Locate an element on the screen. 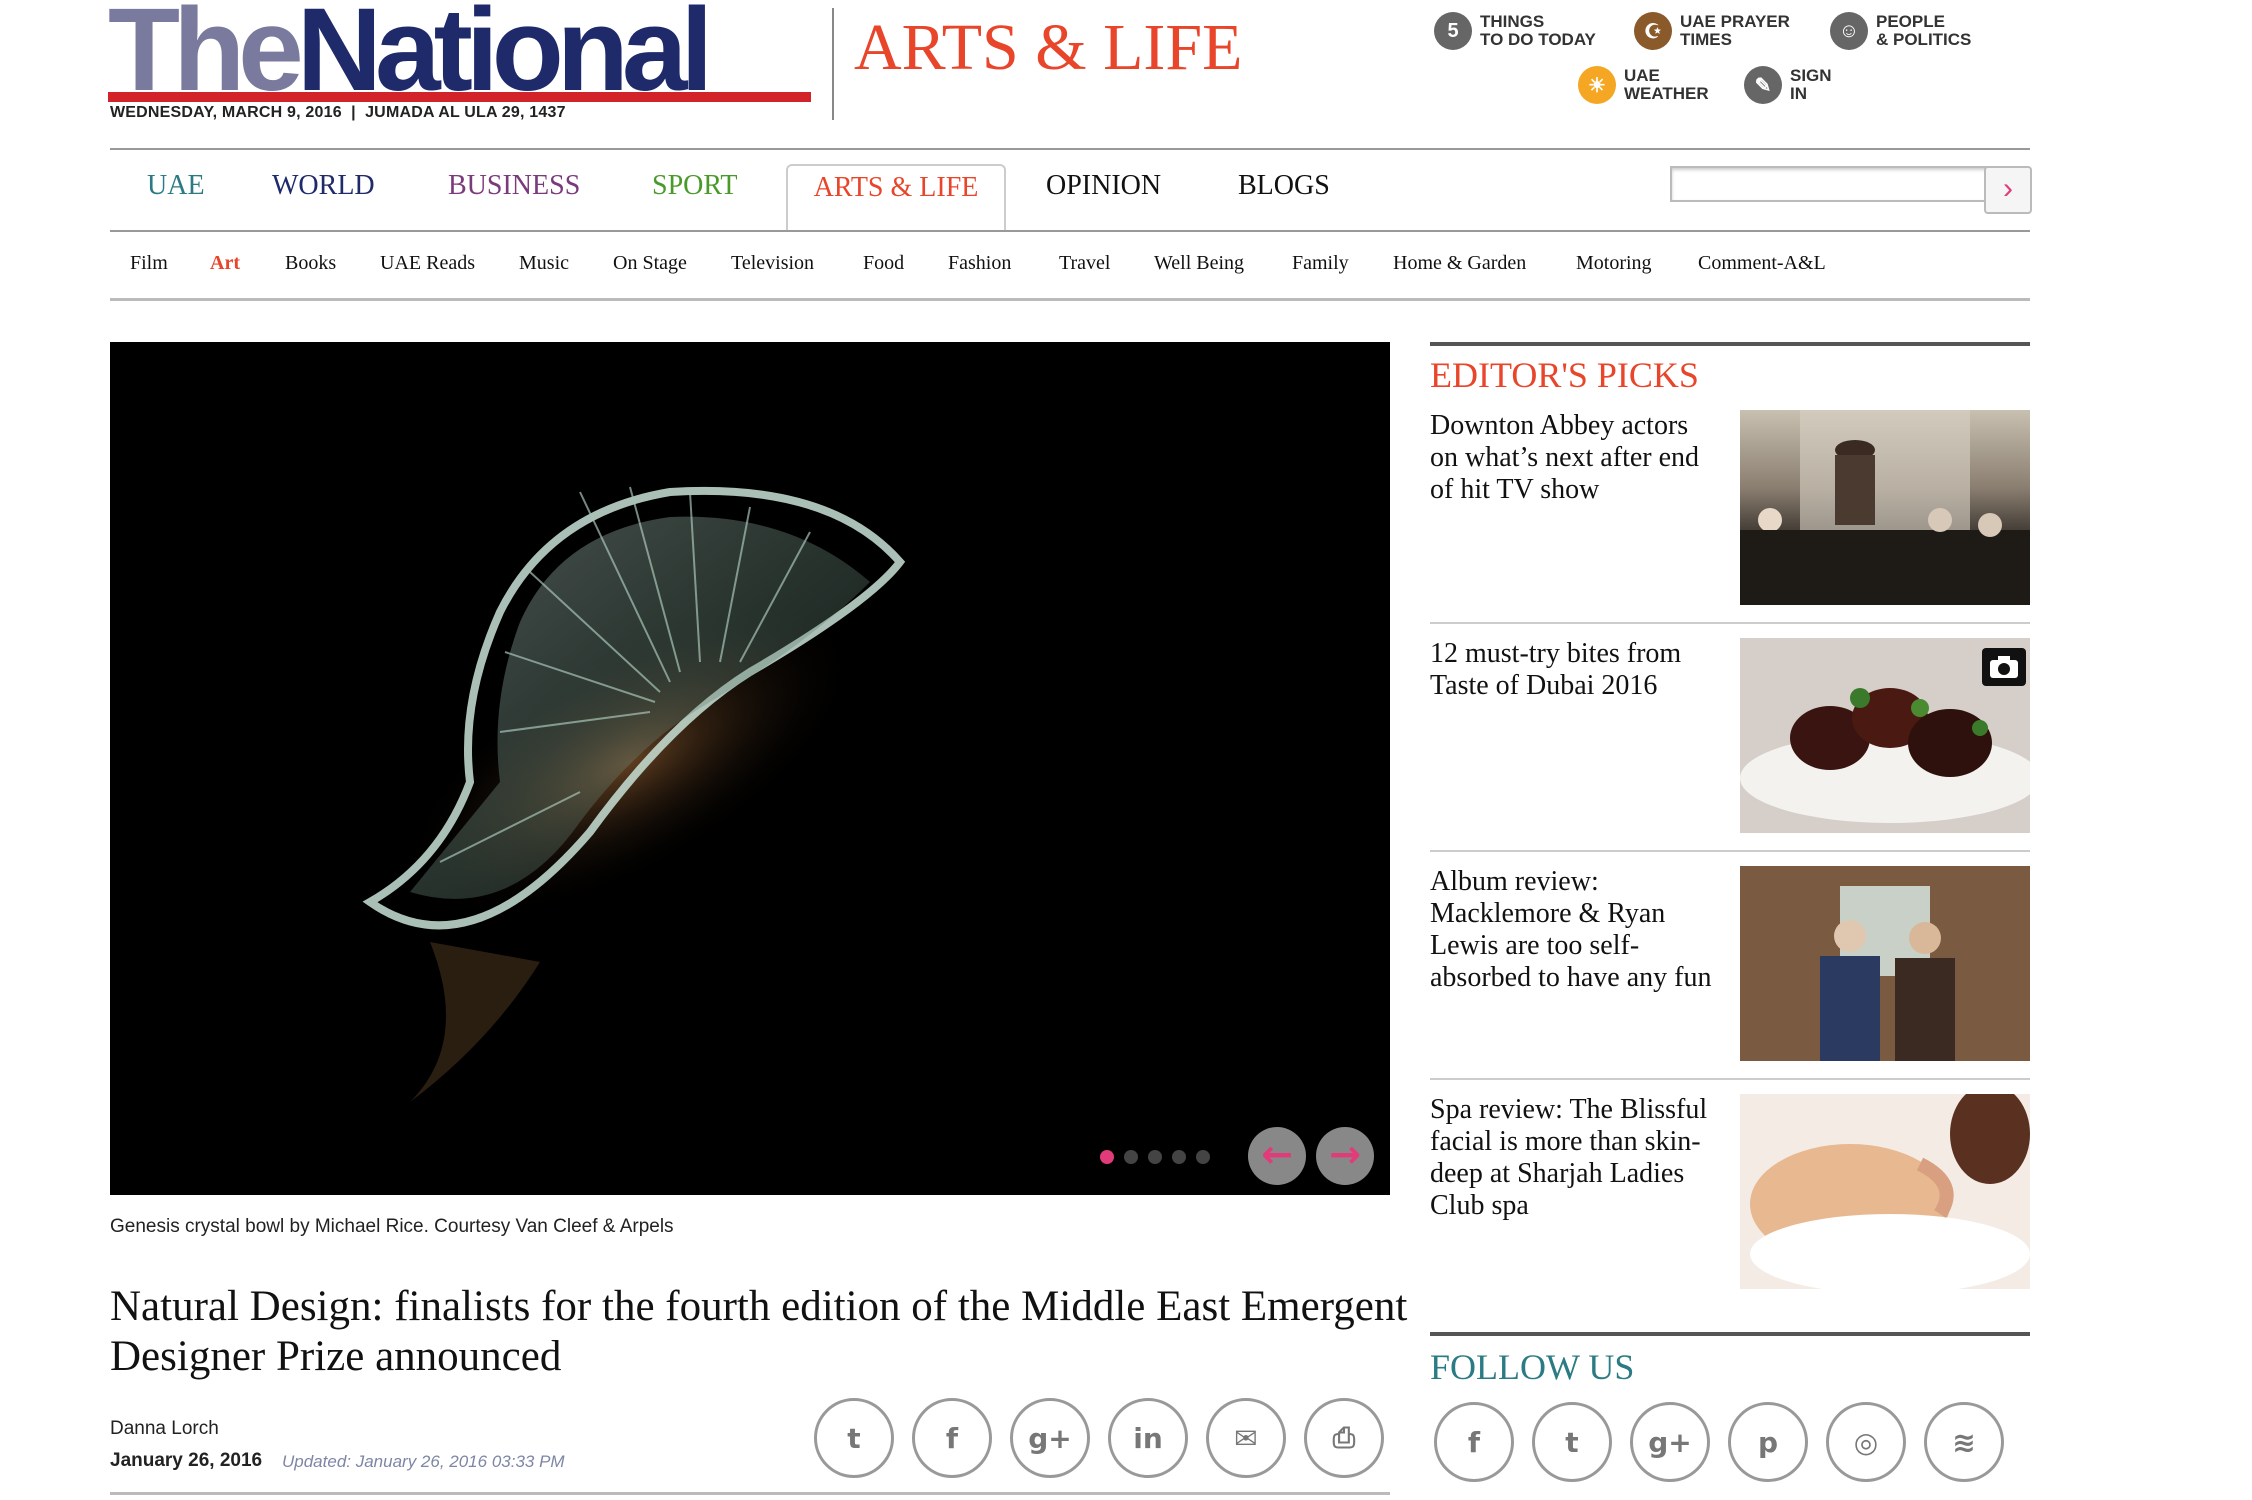  slideshow-next-button: → is located at coordinates (1345, 1156).